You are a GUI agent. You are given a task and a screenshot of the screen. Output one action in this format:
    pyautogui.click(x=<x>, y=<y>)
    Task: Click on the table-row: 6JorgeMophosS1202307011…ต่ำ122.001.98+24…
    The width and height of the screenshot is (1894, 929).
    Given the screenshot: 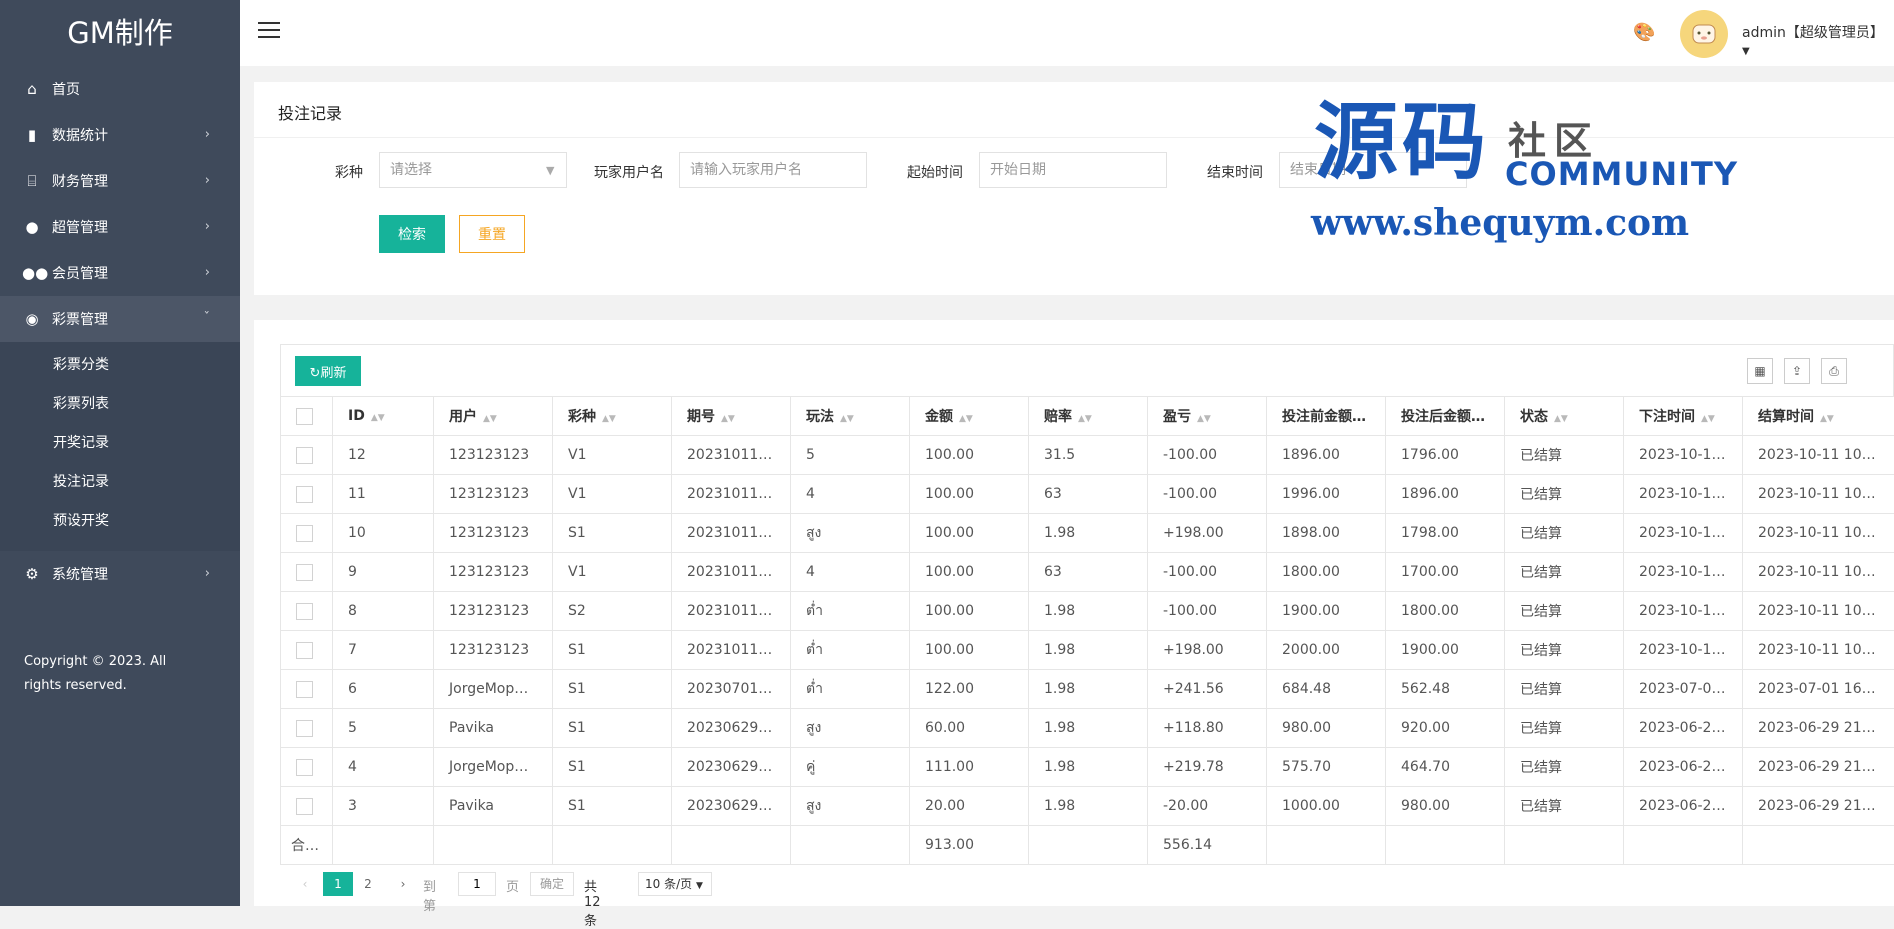 What is the action you would take?
    pyautogui.click(x=1087, y=689)
    